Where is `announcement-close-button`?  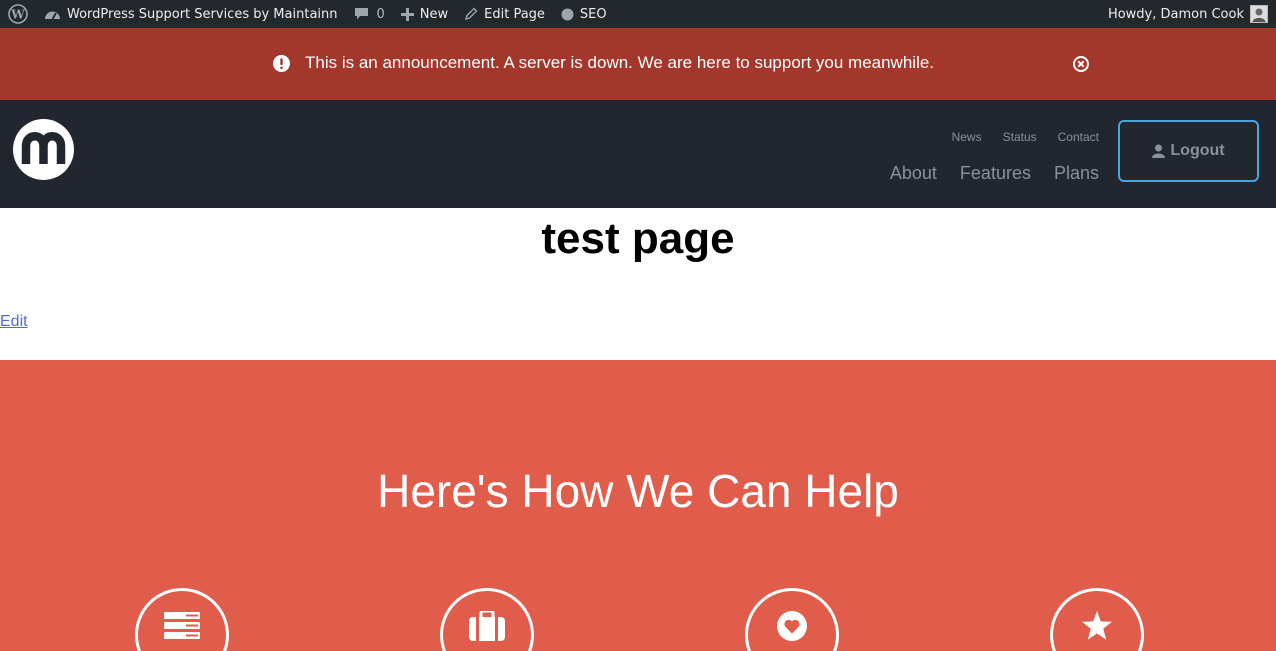
announcement-close-button is located at coordinates (1081, 66).